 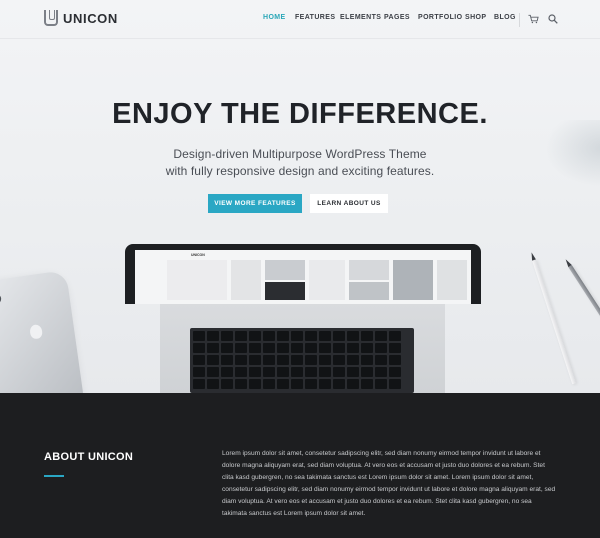 What do you see at coordinates (1, 299) in the screenshot?
I see `phone-camera-icon` at bounding box center [1, 299].